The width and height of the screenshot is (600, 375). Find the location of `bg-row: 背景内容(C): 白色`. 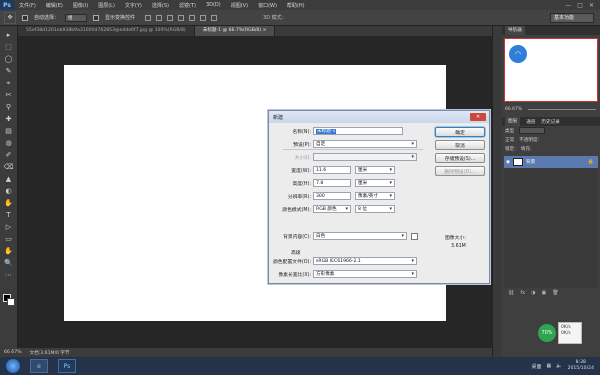

bg-row: 背景内容(C): 白色 is located at coordinates (338, 236).